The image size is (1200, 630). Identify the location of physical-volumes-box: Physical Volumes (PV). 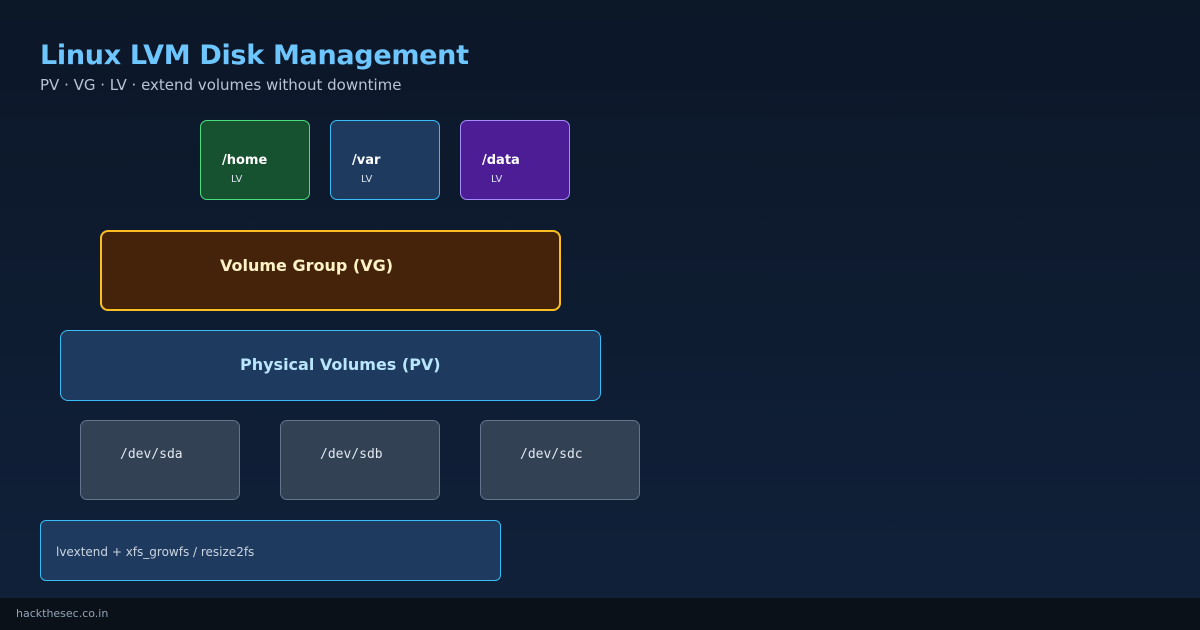
(330, 365).